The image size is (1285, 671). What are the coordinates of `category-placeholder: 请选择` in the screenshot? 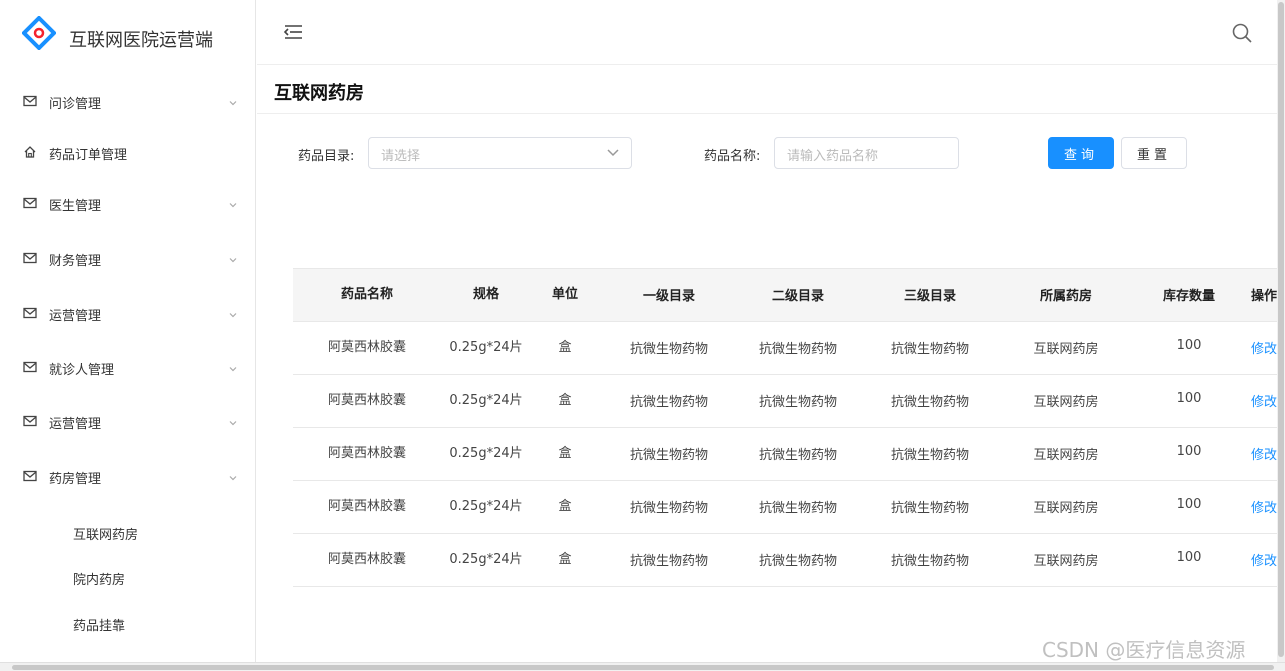 It's located at (401, 156).